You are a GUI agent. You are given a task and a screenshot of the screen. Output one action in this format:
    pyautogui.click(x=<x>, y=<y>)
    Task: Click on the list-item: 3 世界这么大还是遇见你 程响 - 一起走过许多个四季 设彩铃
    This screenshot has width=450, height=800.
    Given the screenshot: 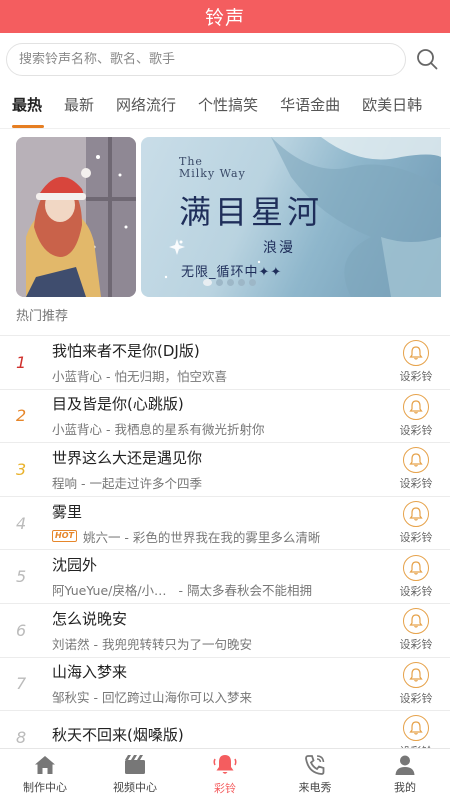 What is the action you would take?
    pyautogui.click(x=225, y=469)
    